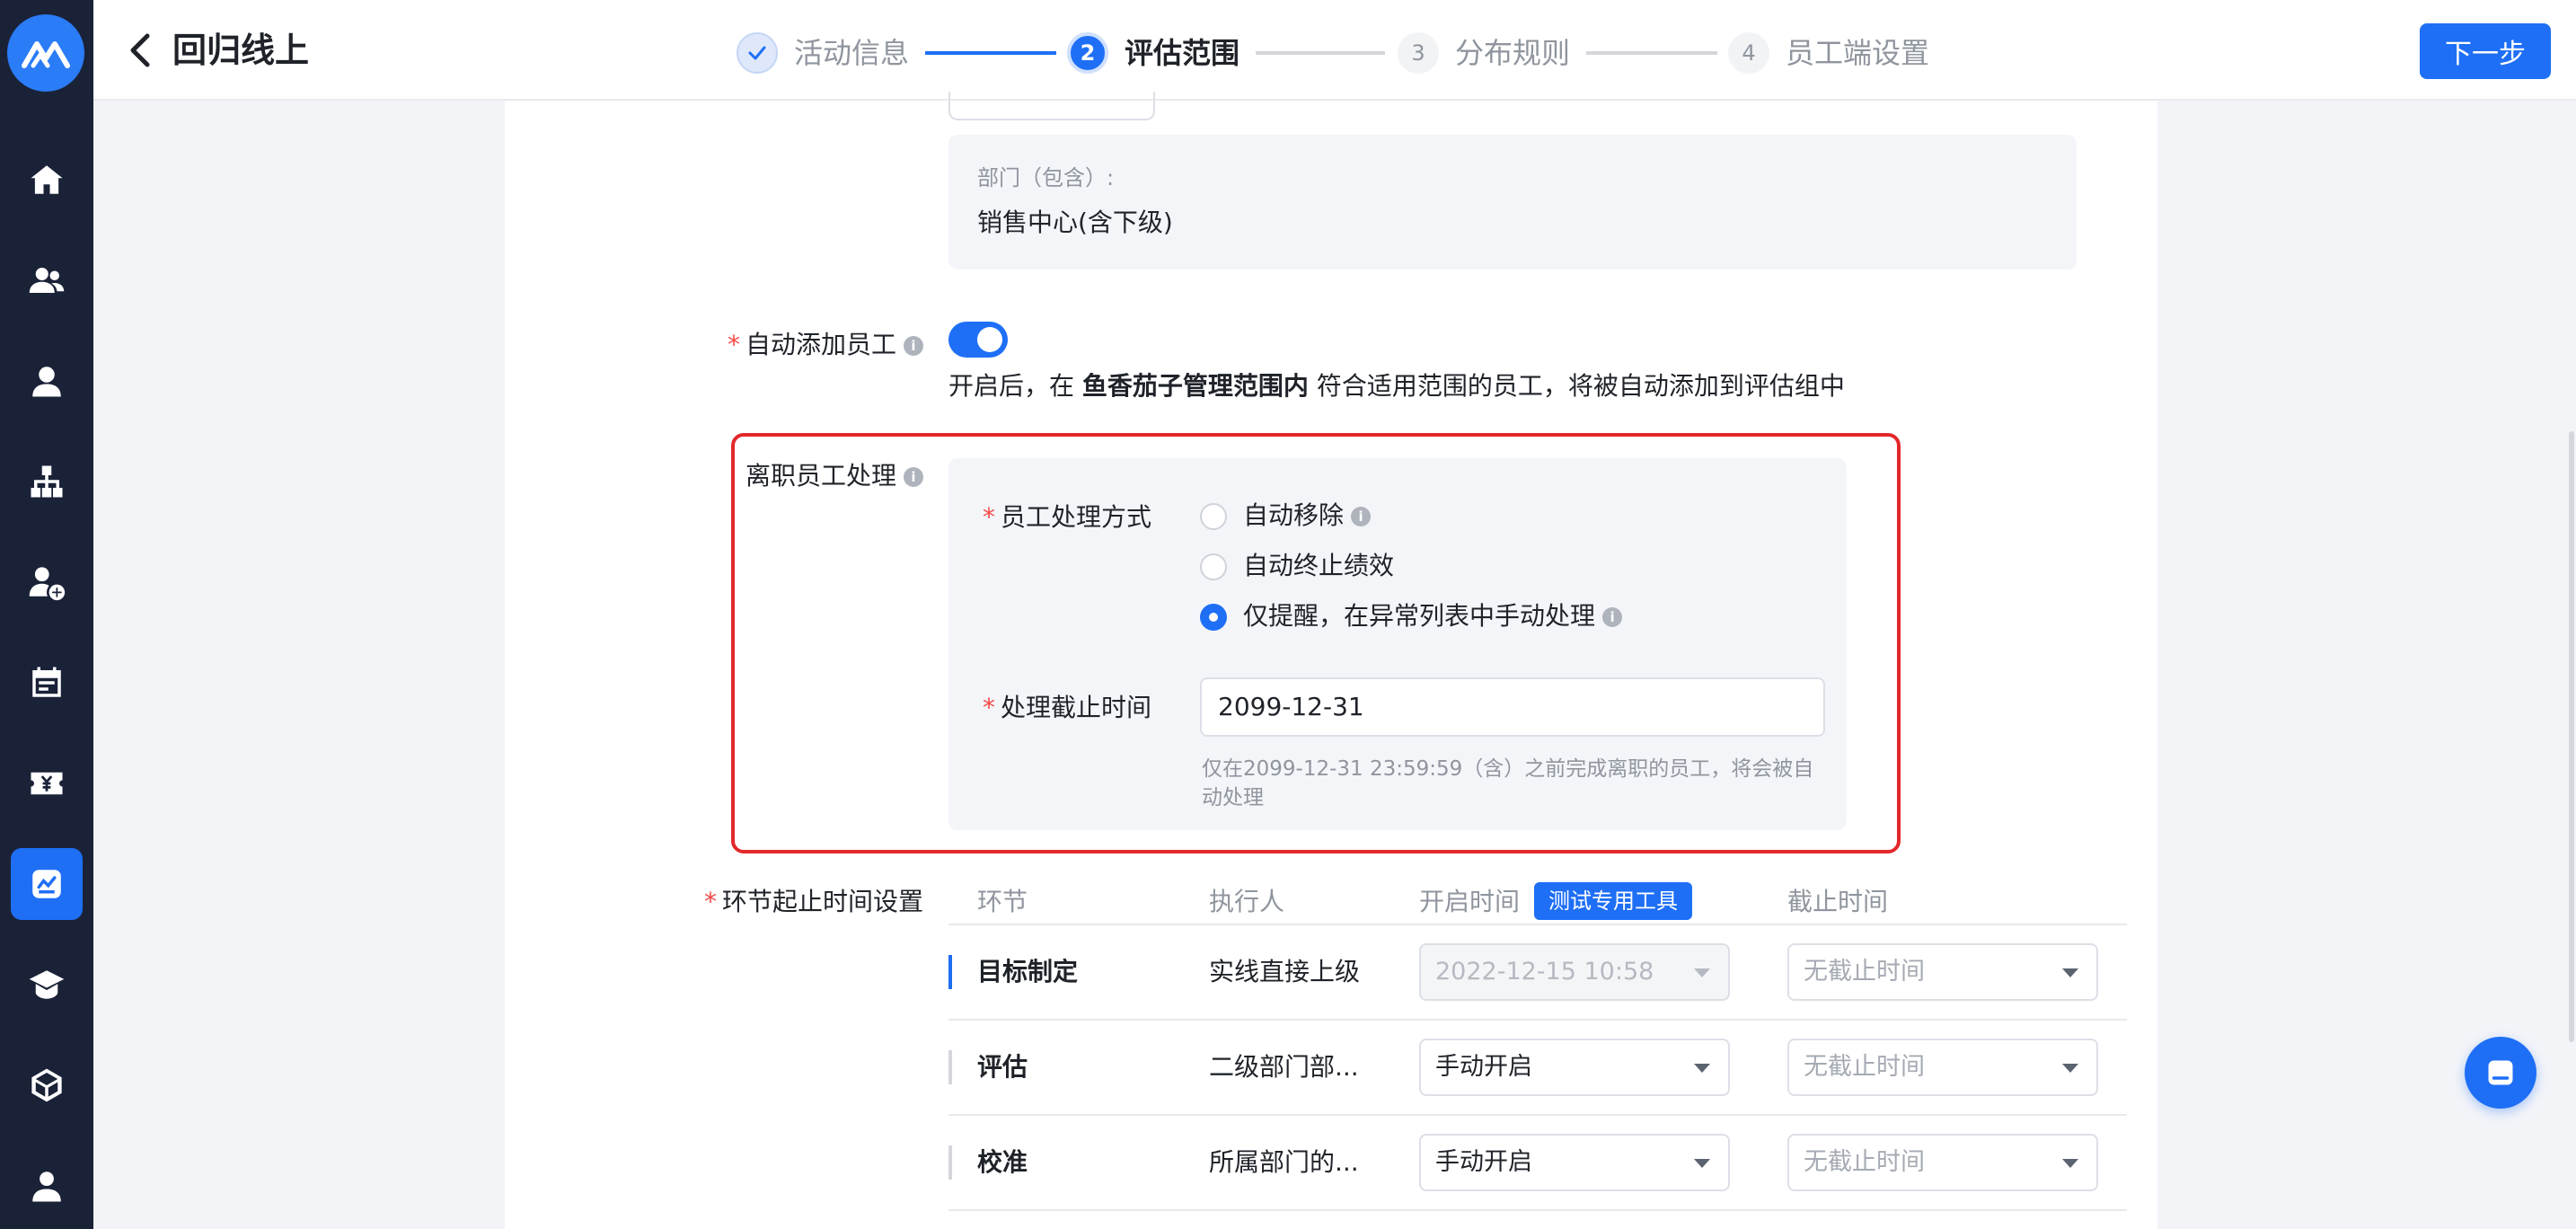 Image resolution: width=2576 pixels, height=1229 pixels. What do you see at coordinates (851, 53) in the screenshot?
I see `step-1-label: 活动信息` at bounding box center [851, 53].